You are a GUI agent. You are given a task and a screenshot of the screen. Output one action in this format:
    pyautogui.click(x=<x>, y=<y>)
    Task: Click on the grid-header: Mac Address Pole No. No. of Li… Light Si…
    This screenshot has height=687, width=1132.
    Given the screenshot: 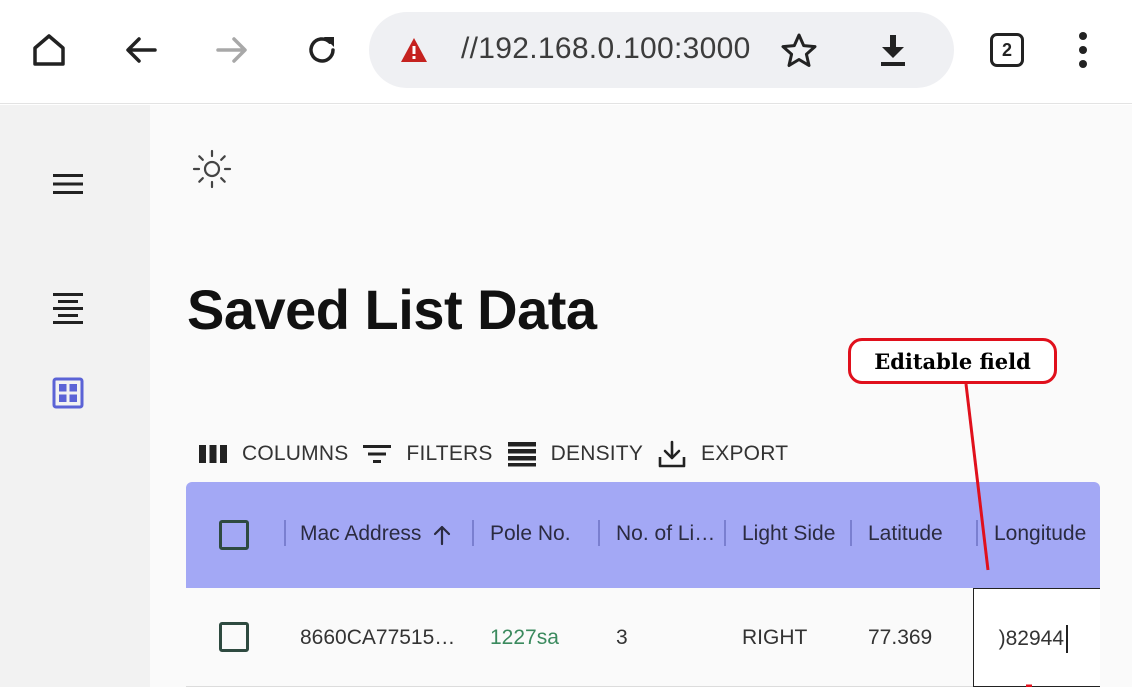 What is the action you would take?
    pyautogui.click(x=643, y=535)
    